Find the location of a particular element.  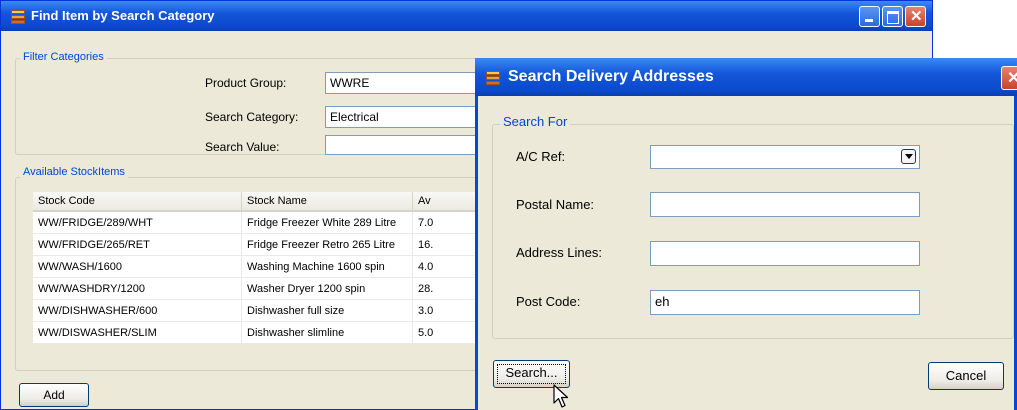

maximize-icon is located at coordinates (893, 17).